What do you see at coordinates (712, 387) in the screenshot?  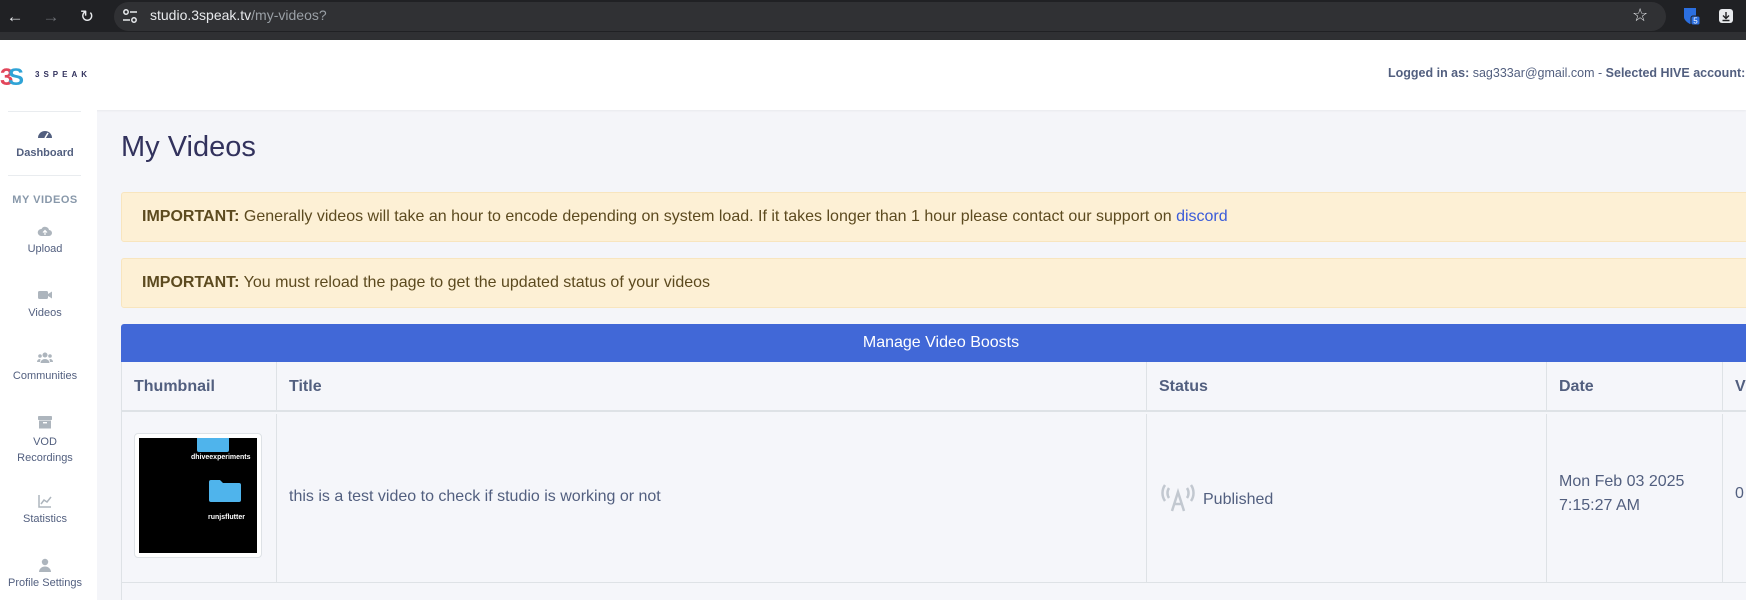 I see `column-header-title: Title` at bounding box center [712, 387].